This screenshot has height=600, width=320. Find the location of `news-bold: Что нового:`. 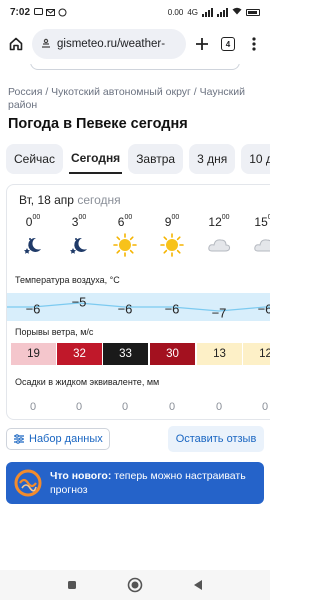

news-bold: Что нового: is located at coordinates (81, 476).